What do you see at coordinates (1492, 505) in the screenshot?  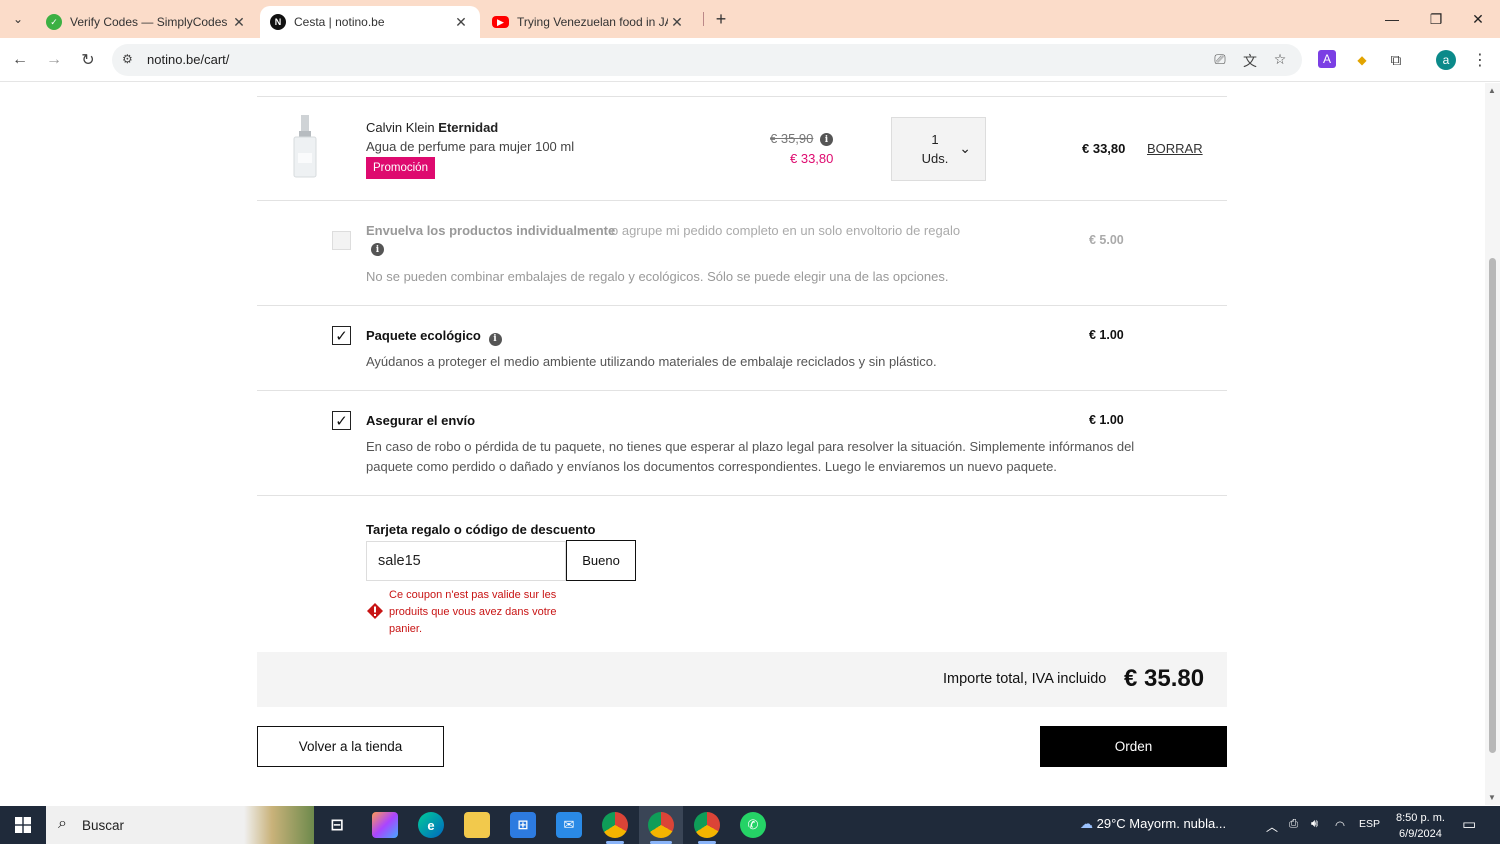 I see `scroll-thumb` at bounding box center [1492, 505].